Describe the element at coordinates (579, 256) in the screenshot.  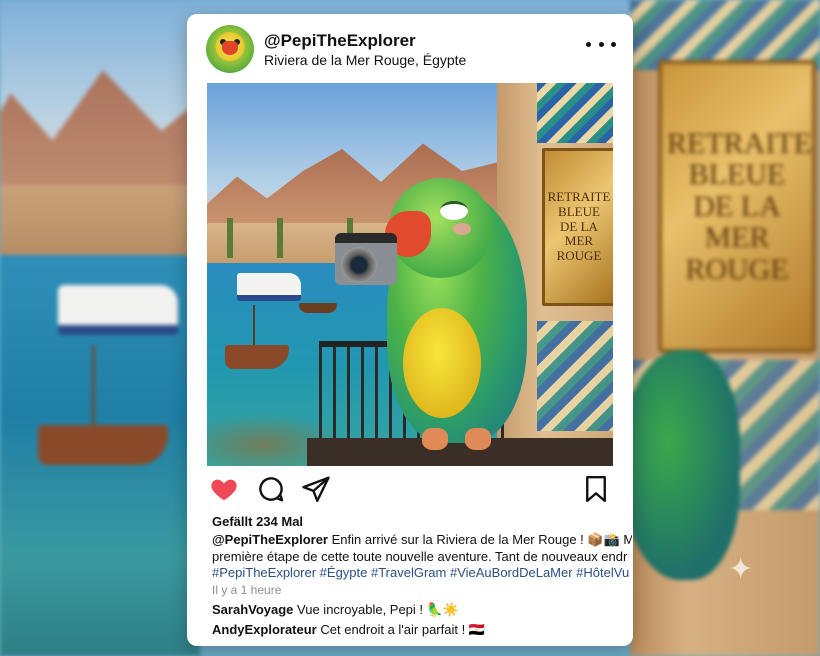
I see `photo-plaque-line: ROUGE` at that location.